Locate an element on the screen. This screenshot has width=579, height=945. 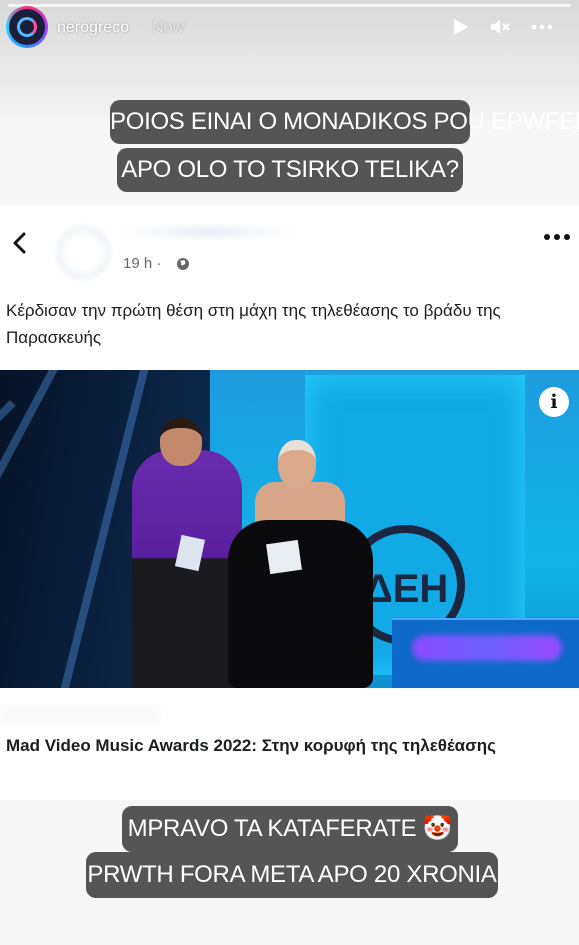
cue-card is located at coordinates (284, 557).